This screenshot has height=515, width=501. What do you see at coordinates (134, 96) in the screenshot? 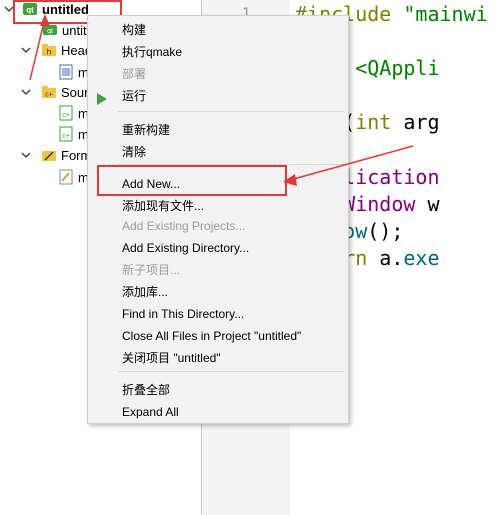
I see `menu-item-3: 运行` at bounding box center [134, 96].